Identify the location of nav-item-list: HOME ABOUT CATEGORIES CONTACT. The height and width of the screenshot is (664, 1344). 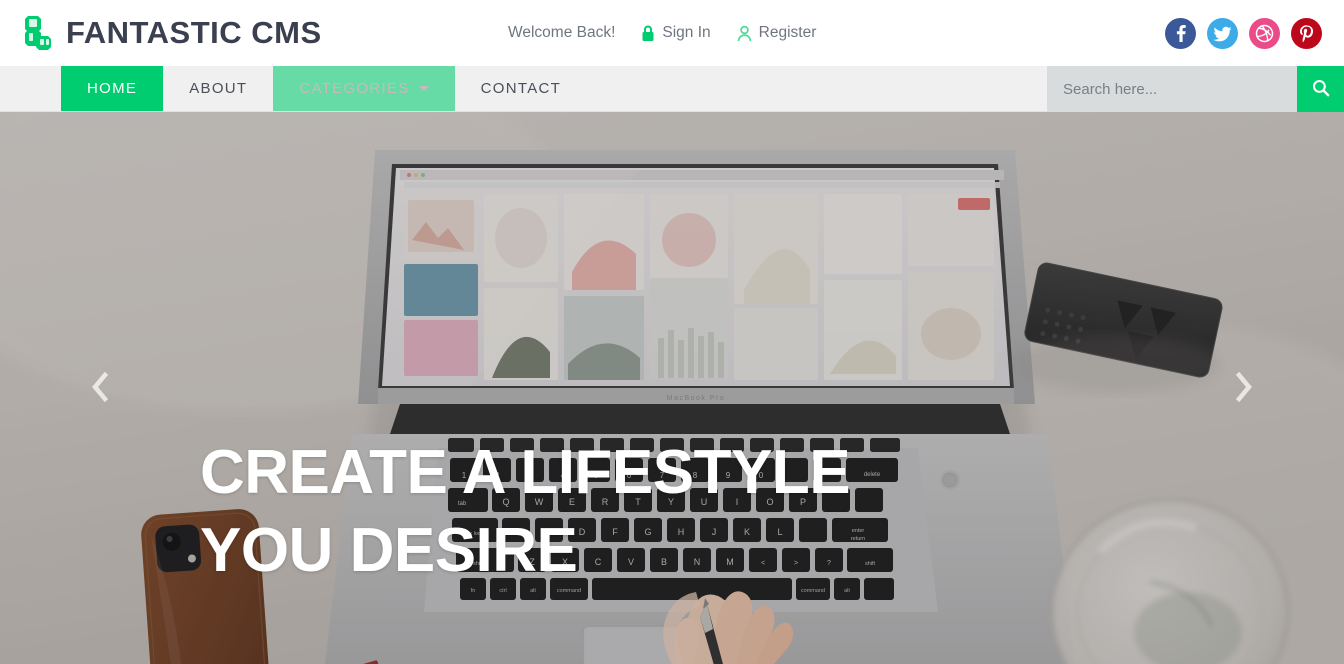
(324, 88).